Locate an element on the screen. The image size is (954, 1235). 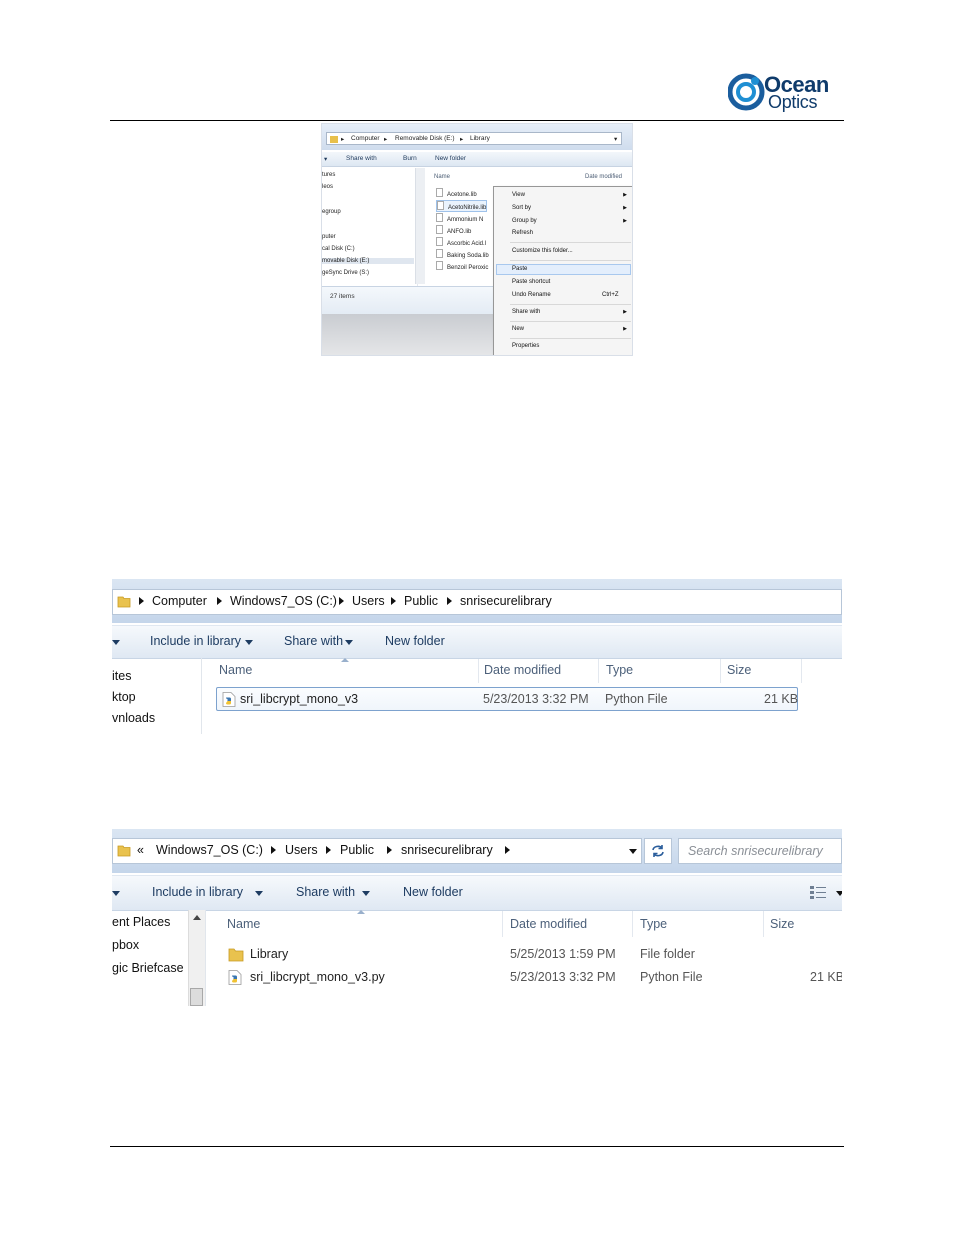
scrollbar-thumb is located at coordinates (196, 997).